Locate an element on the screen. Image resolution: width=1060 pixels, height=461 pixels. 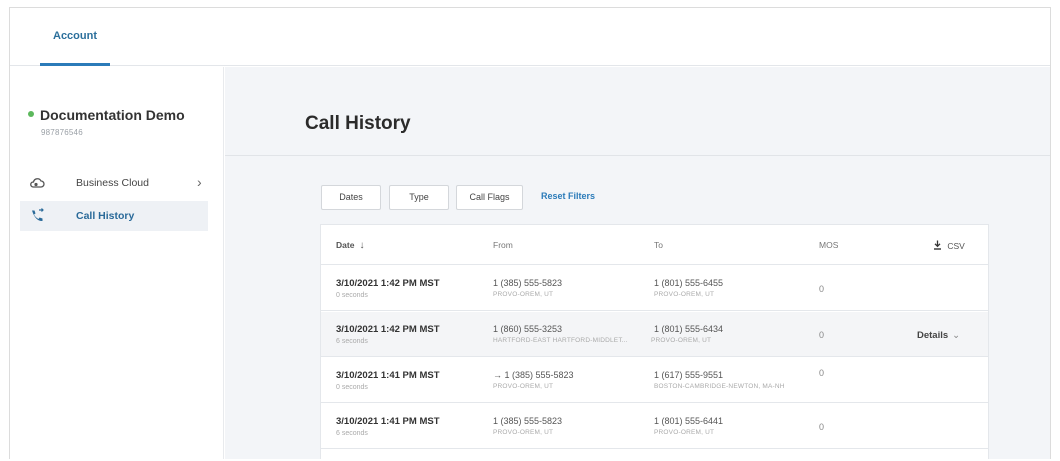
page-title: Call History is located at coordinates (358, 123).